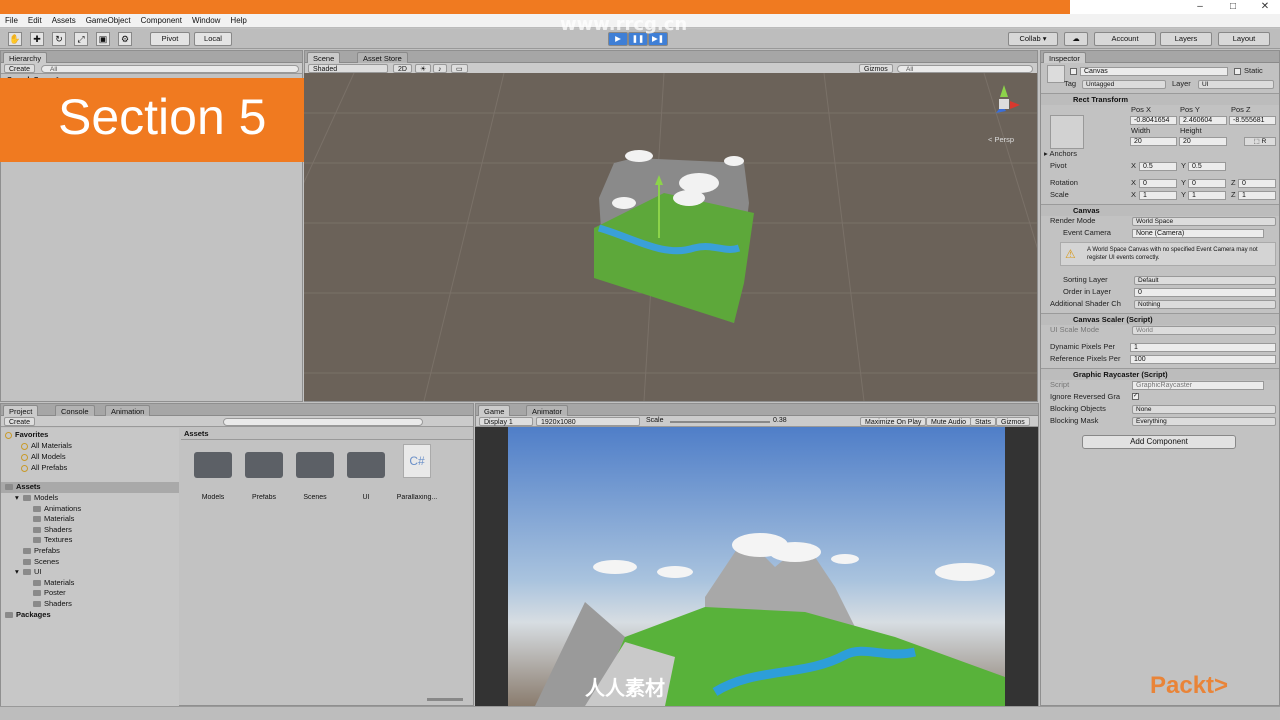  Describe the element at coordinates (1205, 280) in the screenshot. I see `sorting-layer-dropdown: Default` at that location.